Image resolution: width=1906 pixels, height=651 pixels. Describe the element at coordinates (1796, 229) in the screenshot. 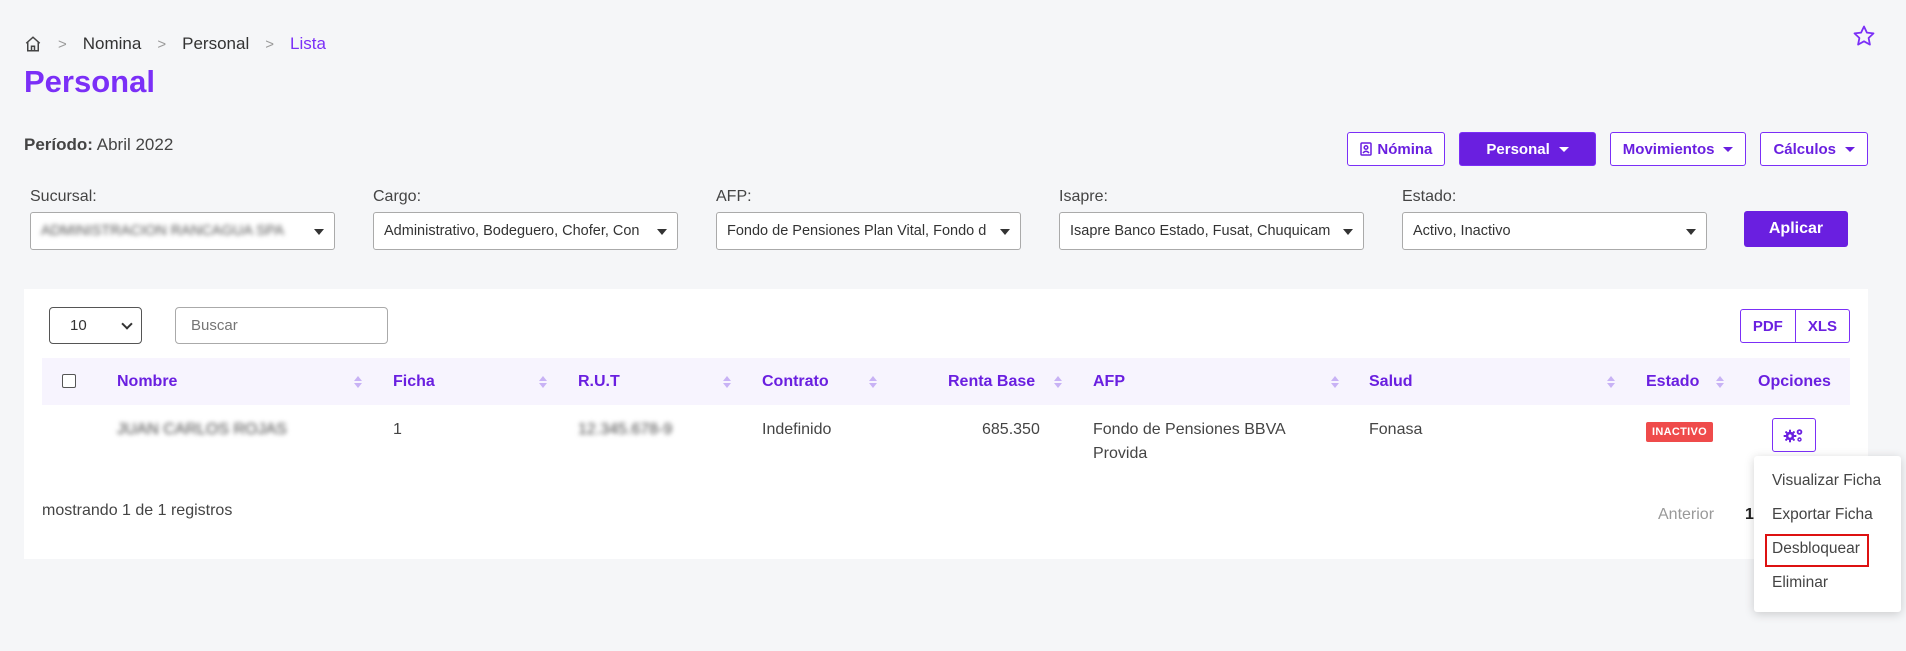

I see `aplicar-button: Aplicar` at that location.